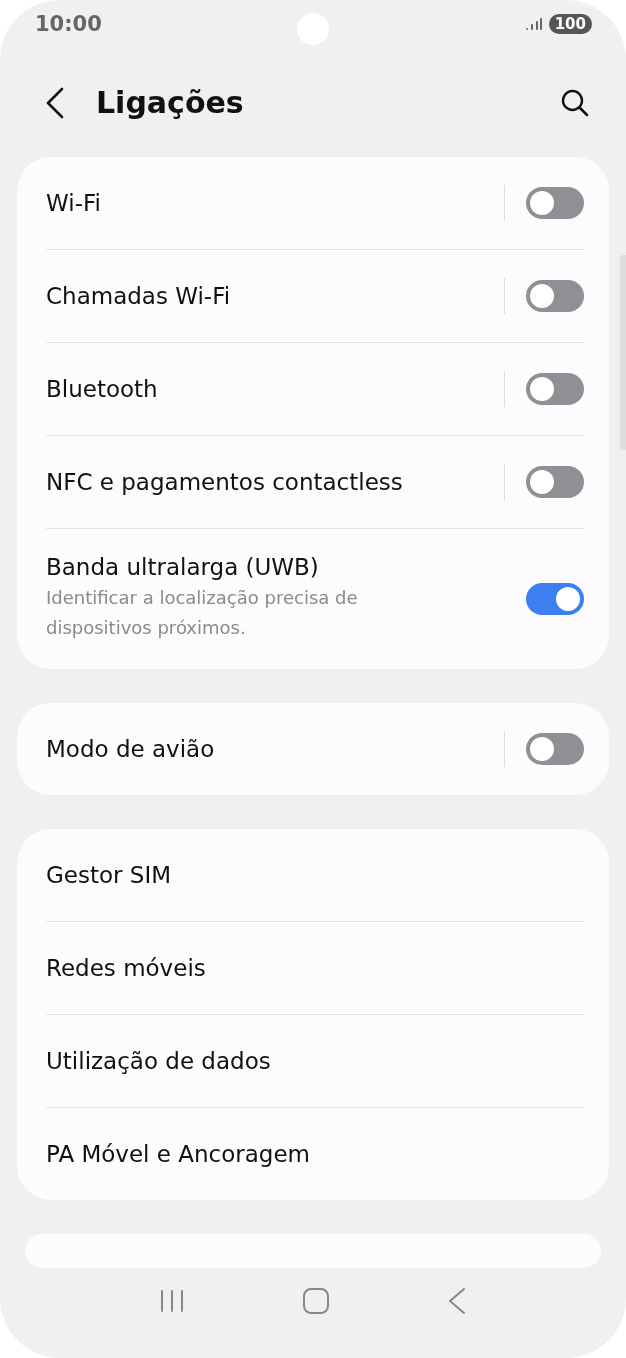 Image resolution: width=626 pixels, height=1358 pixels. What do you see at coordinates (275, 748) in the screenshot?
I see `setting-label: Modo de avião` at bounding box center [275, 748].